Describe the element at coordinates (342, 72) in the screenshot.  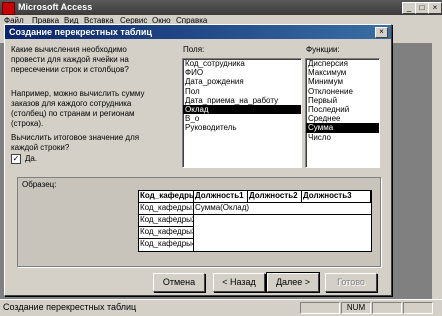
I see `function-list-item: Максимум` at that location.